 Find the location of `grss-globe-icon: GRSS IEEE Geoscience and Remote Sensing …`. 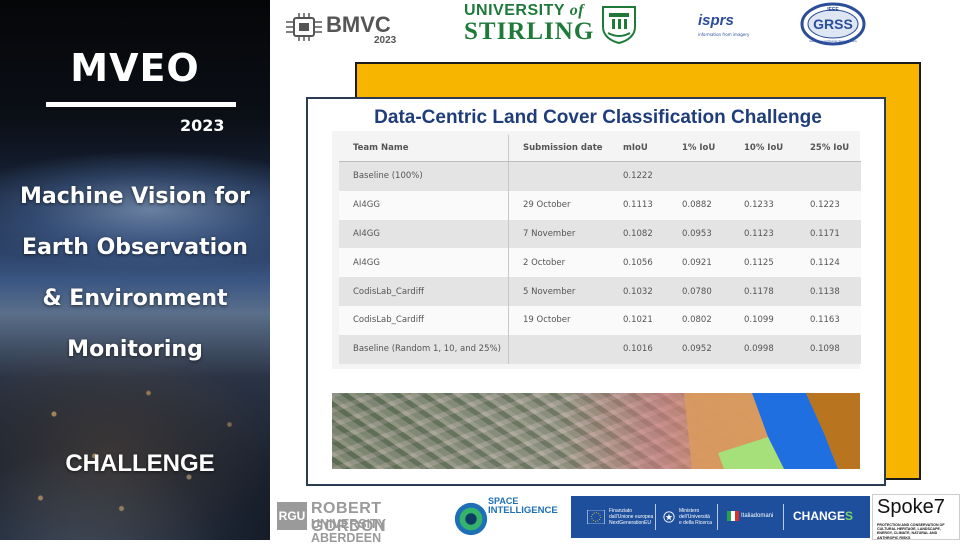

grss-globe-icon: GRSS IEEE Geoscience and Remote Sensing … is located at coordinates (833, 24).